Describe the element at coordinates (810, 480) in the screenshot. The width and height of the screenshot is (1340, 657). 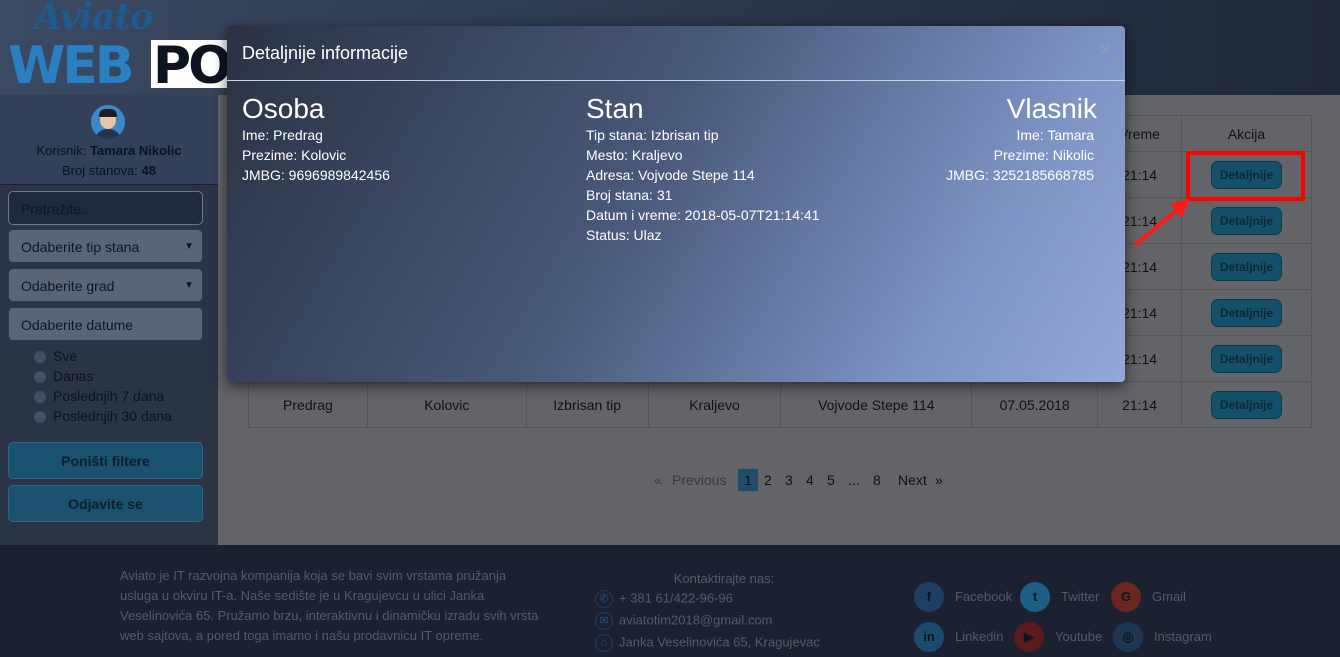
I see `pagination-page-4: 4` at that location.